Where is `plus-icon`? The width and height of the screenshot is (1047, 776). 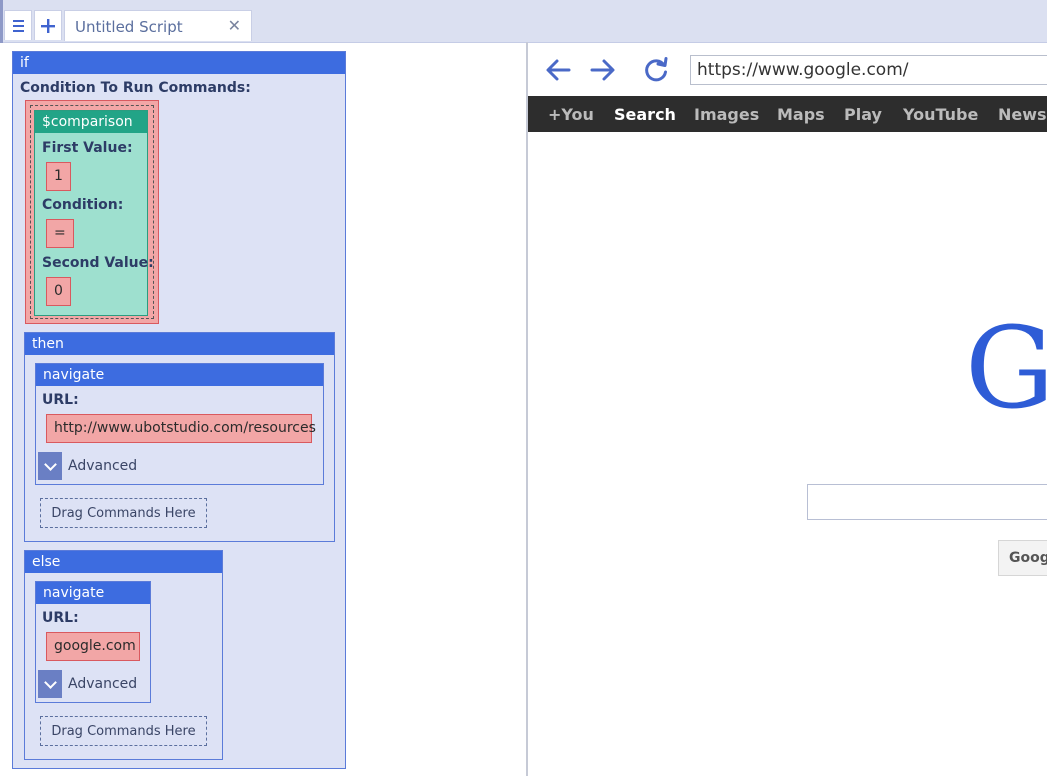
plus-icon is located at coordinates (48, 25).